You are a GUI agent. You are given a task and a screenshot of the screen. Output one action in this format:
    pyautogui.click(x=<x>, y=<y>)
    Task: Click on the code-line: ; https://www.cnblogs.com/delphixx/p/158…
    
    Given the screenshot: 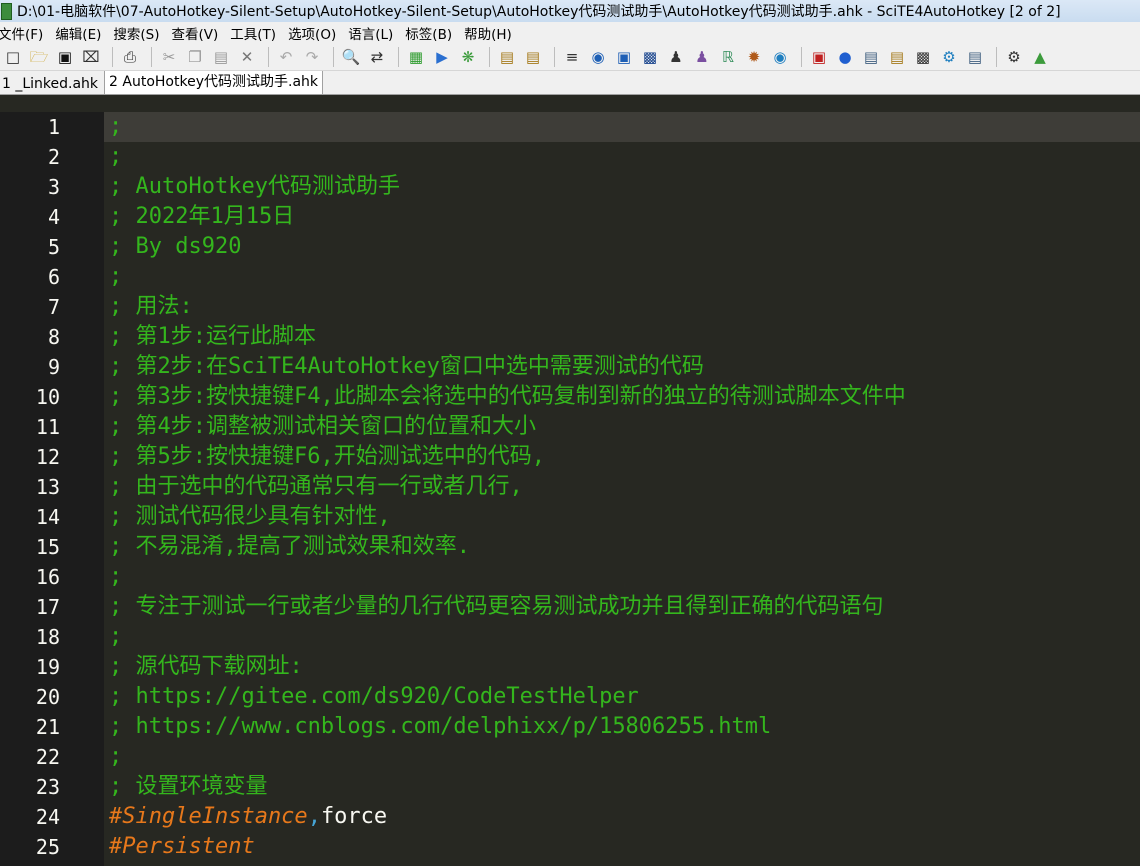 What is the action you would take?
    pyautogui.click(x=622, y=727)
    